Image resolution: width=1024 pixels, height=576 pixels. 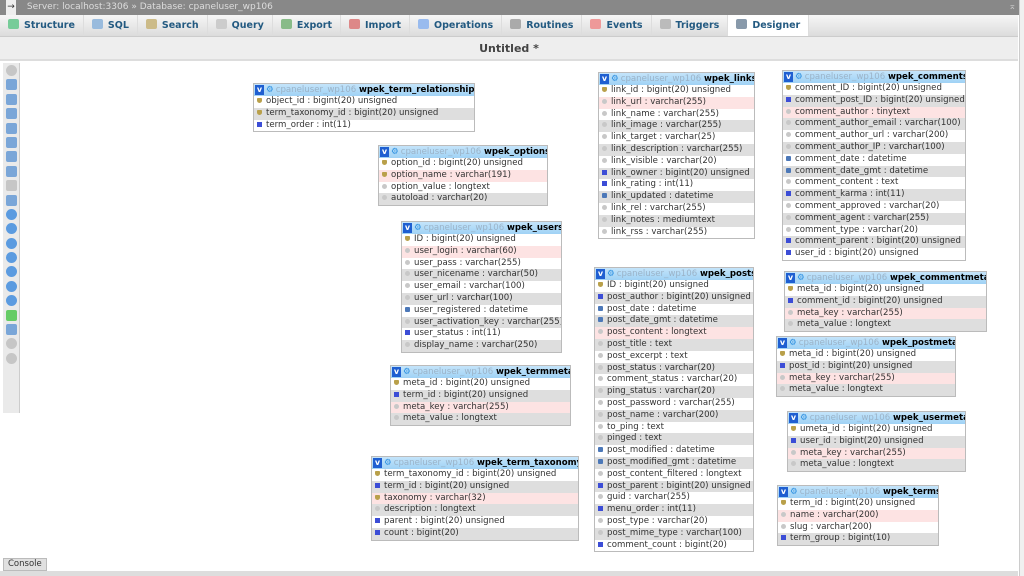 I want to click on column-row: post_author : bigint(20) unsigned, so click(x=674, y=297).